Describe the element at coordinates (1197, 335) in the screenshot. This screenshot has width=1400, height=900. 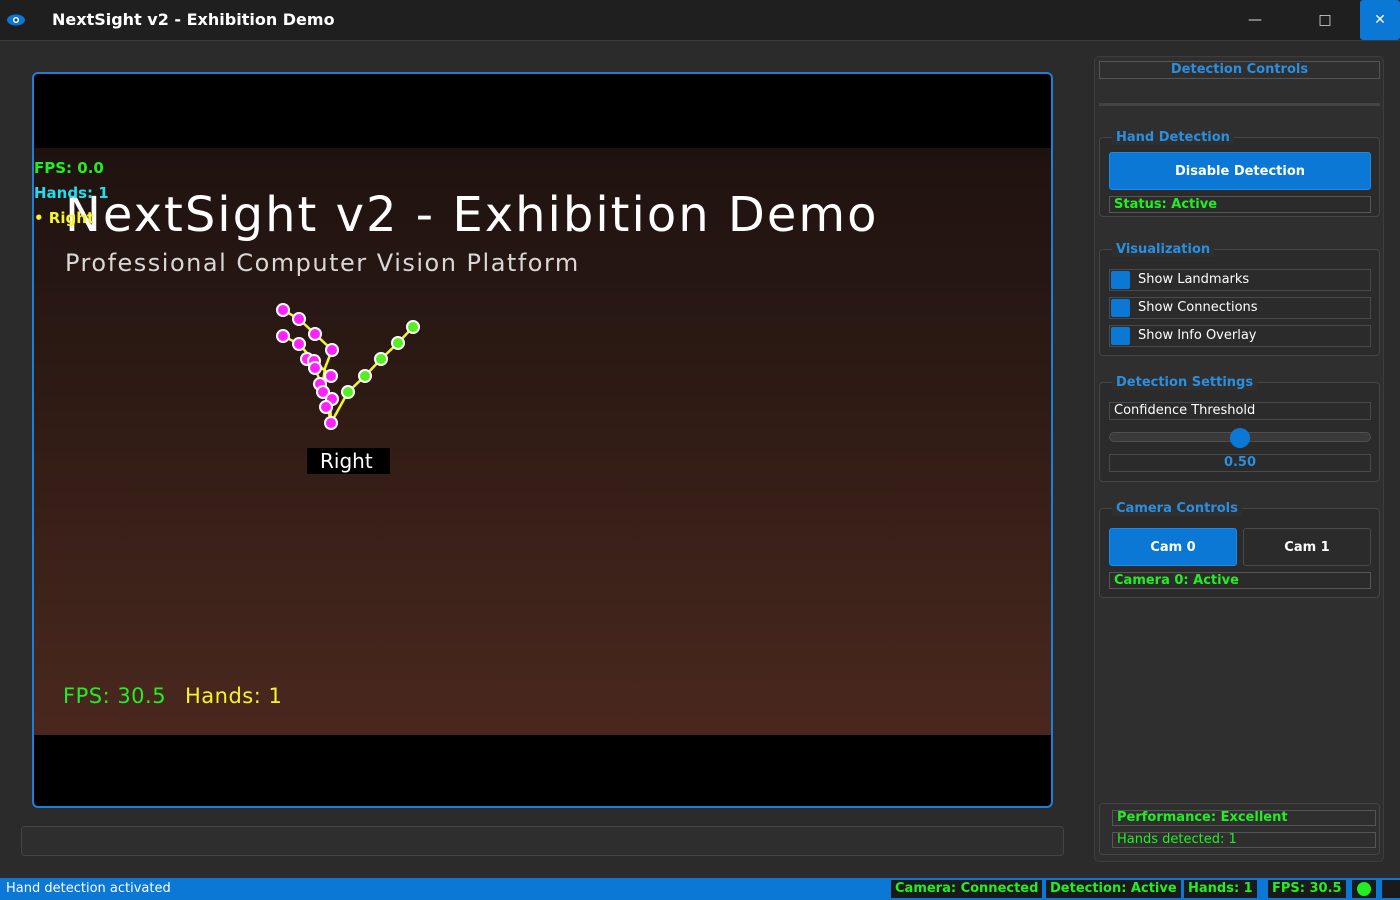
I see `checkbox-label: Show Info Overlay` at that location.